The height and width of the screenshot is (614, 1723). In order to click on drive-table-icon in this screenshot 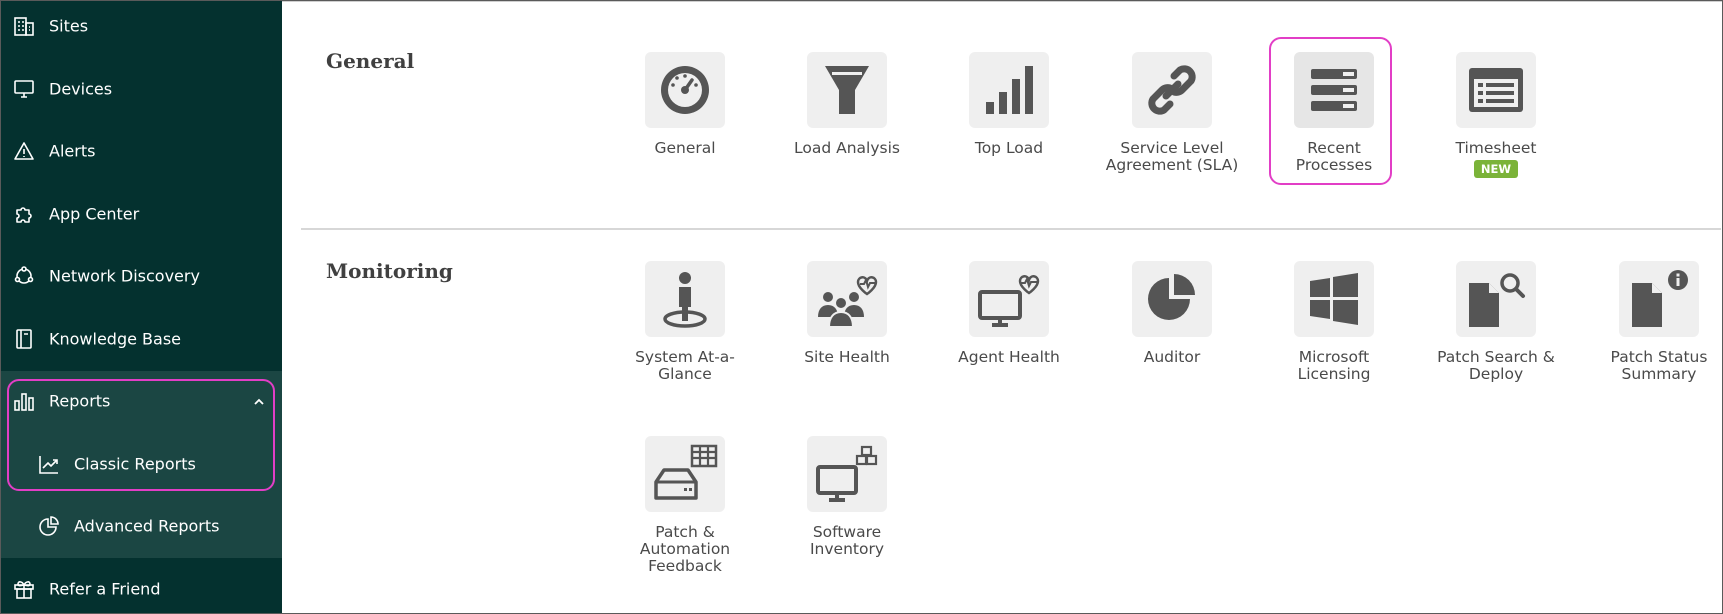, I will do `click(685, 474)`.